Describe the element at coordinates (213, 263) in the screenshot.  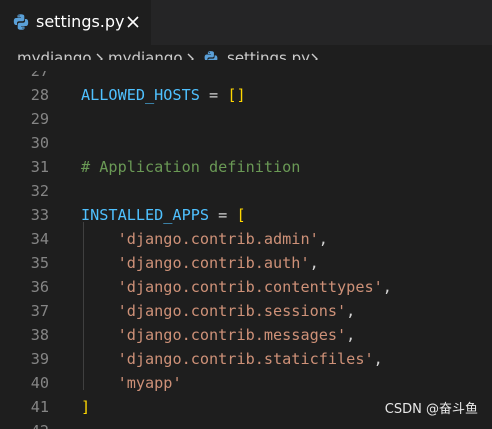
I see `string-literal: 'django.contrib.auth'` at that location.